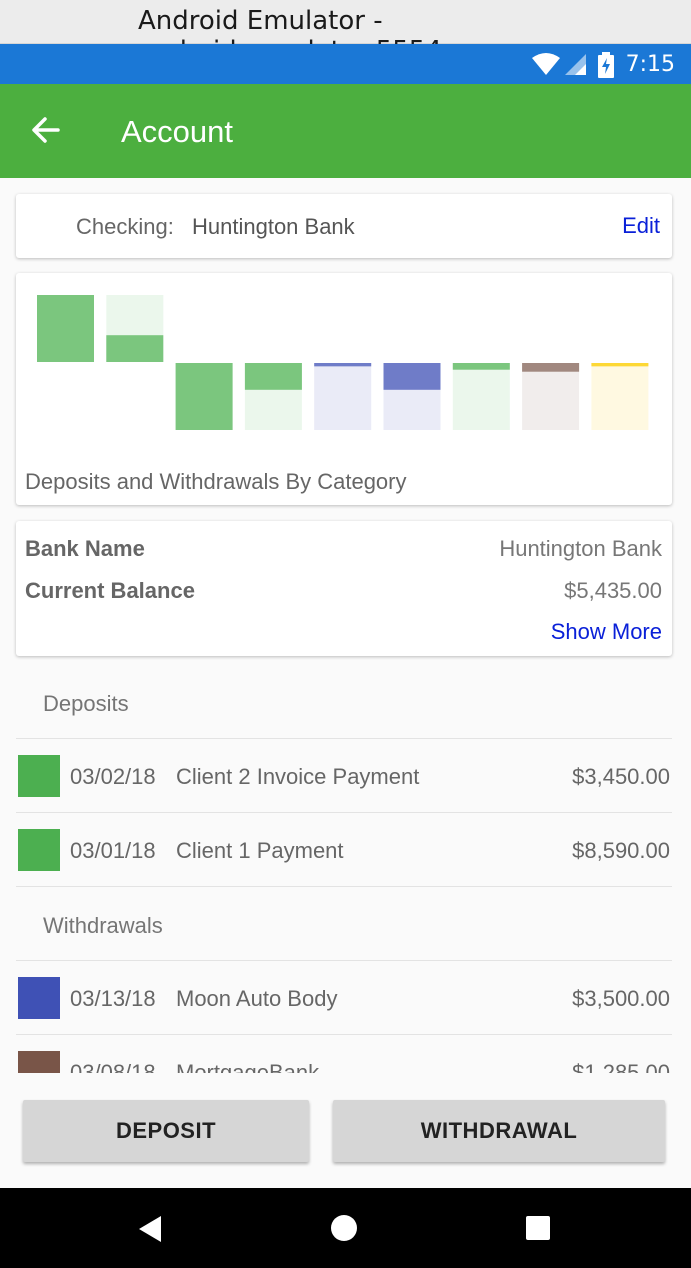 The height and width of the screenshot is (1268, 691). I want to click on withdrawals-header-label: Withdrawals, so click(103, 925).